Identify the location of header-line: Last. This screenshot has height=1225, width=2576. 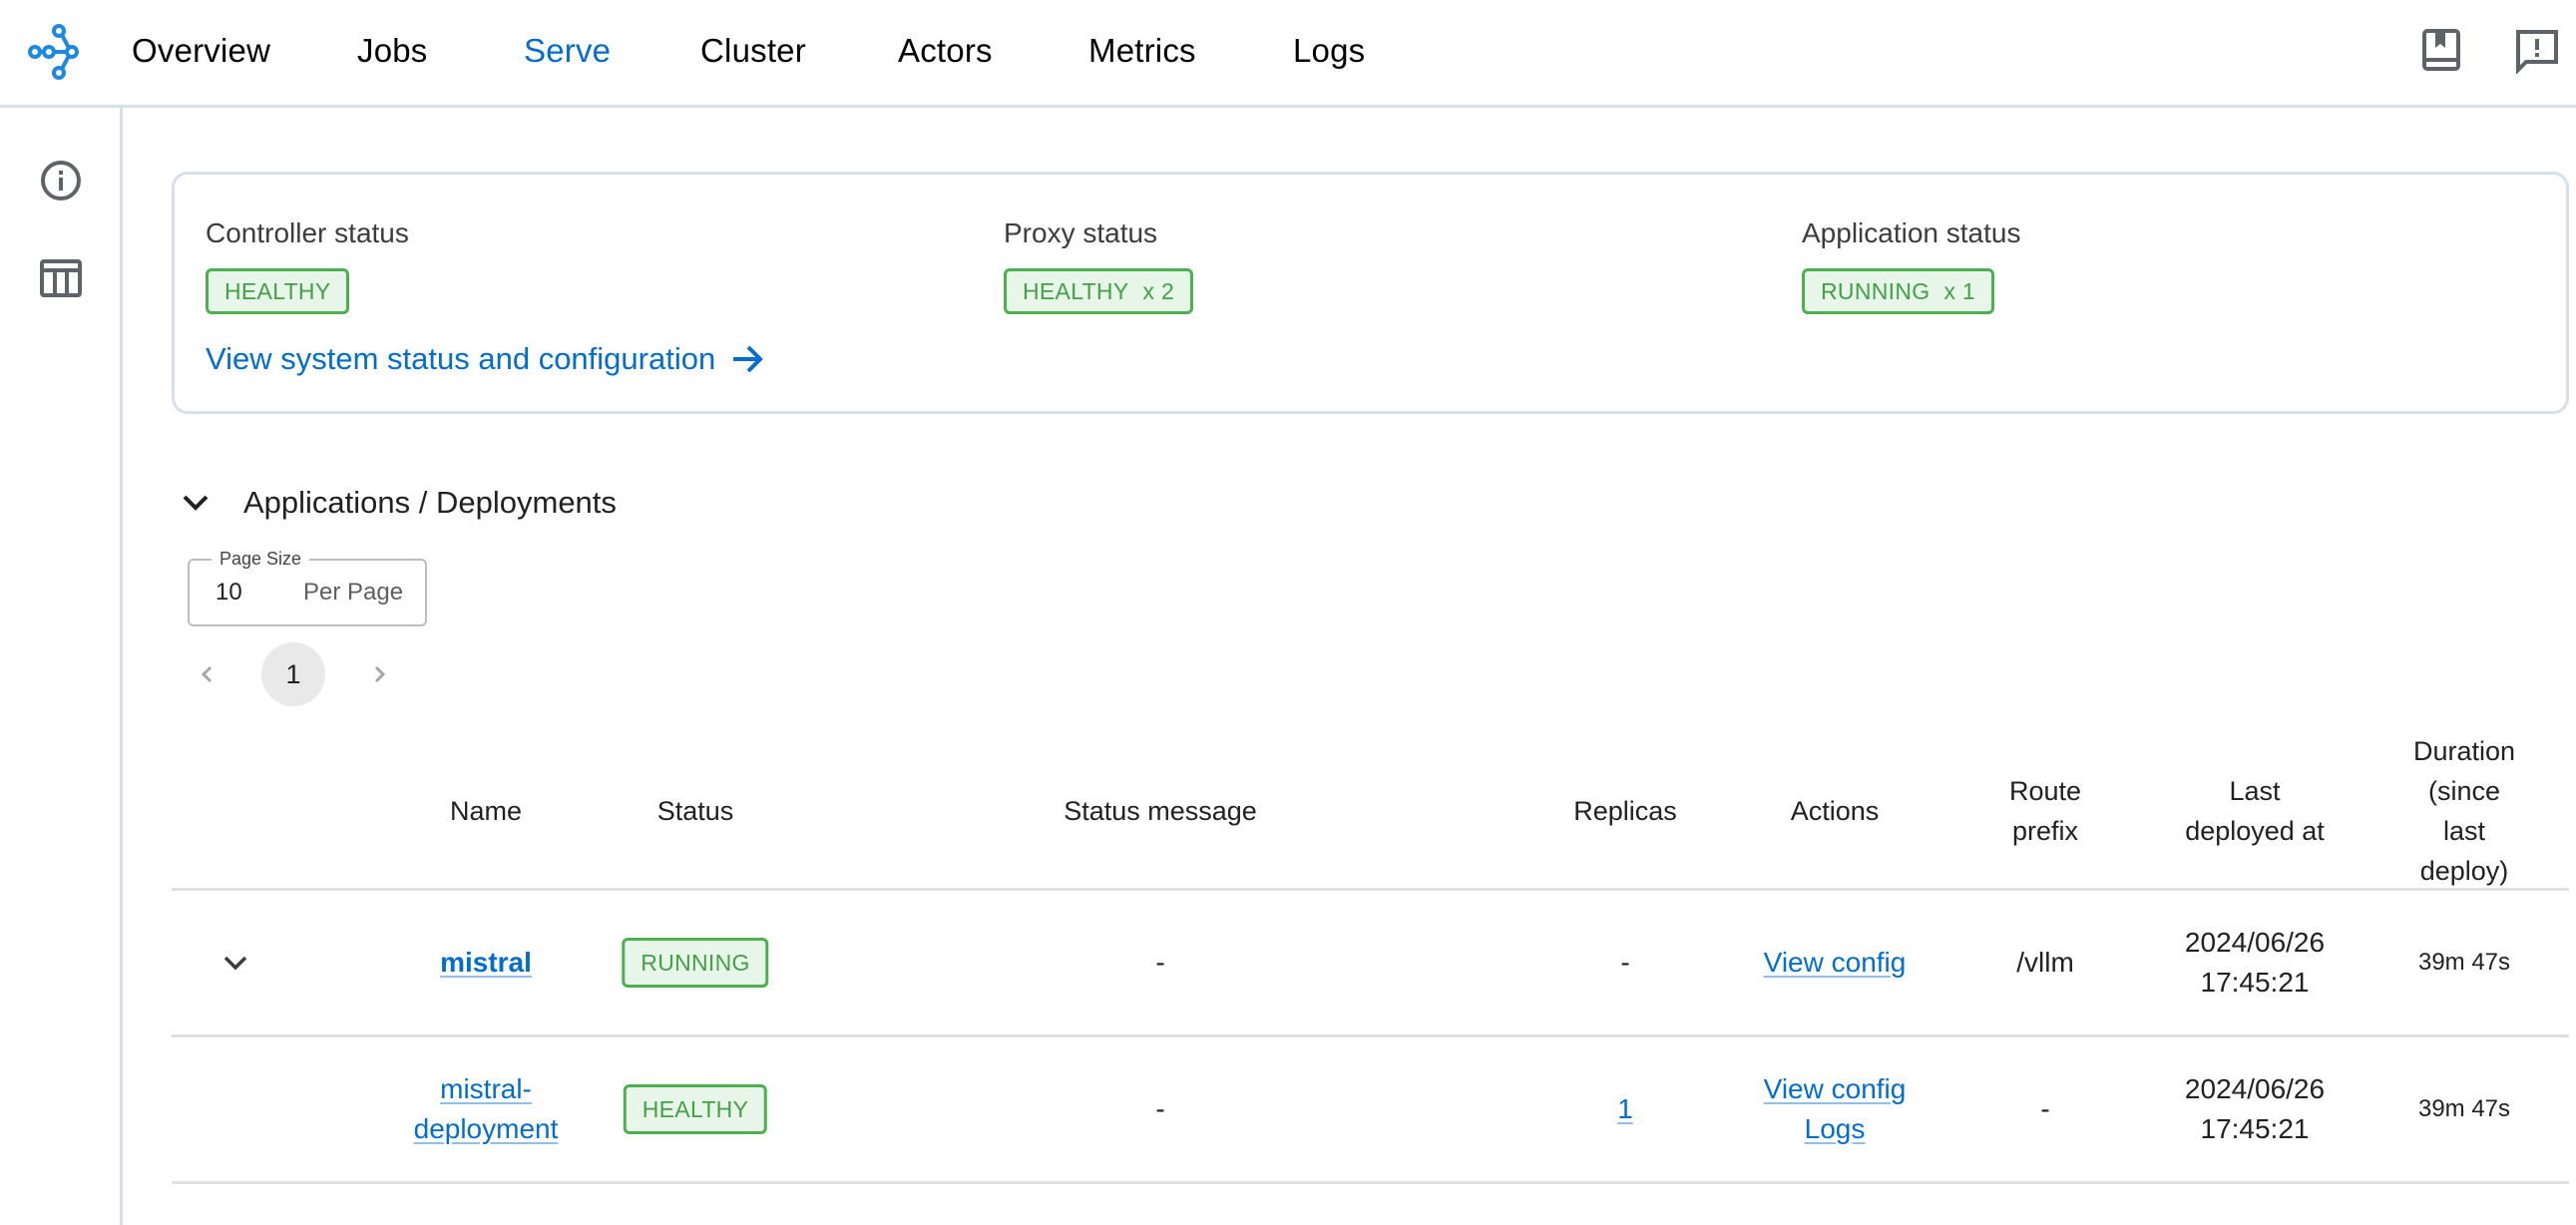
(2255, 790).